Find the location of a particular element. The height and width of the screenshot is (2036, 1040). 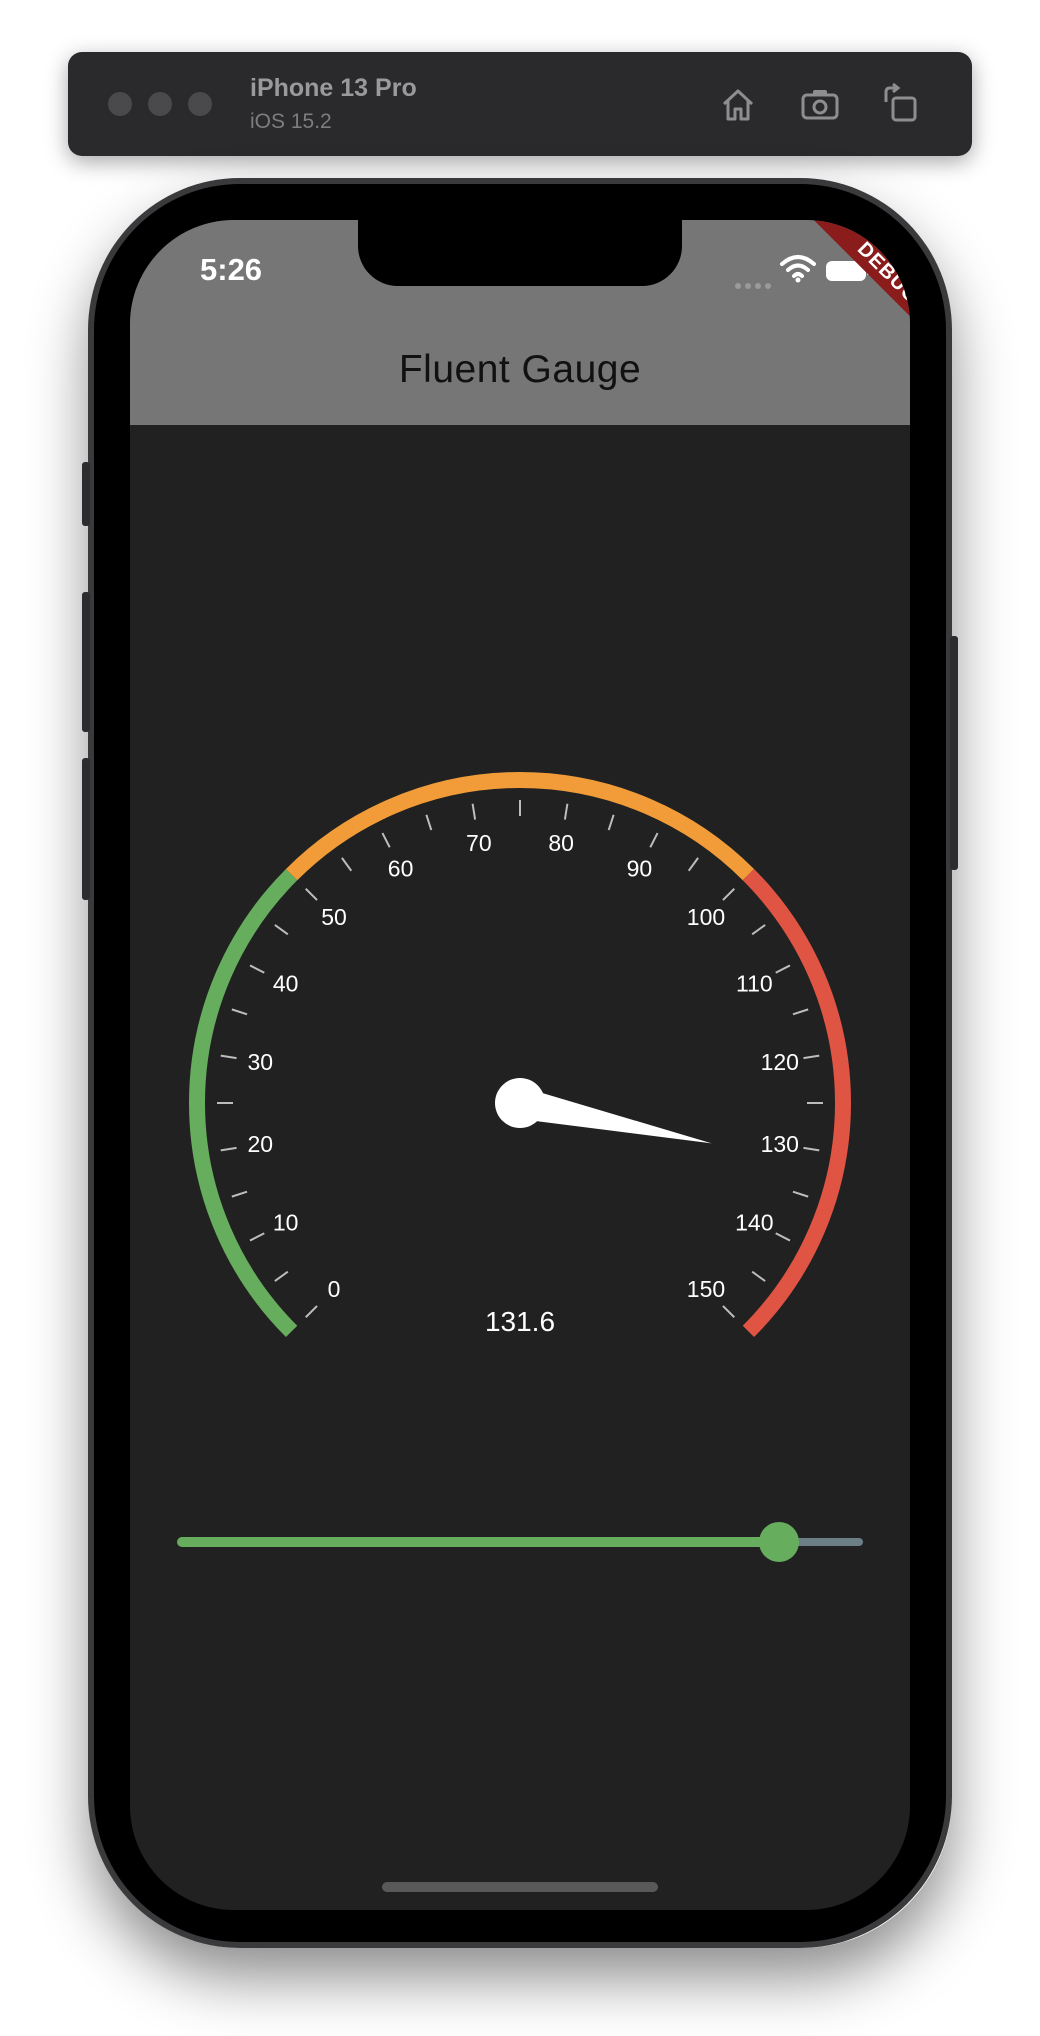

mute-switch is located at coordinates (86, 494).